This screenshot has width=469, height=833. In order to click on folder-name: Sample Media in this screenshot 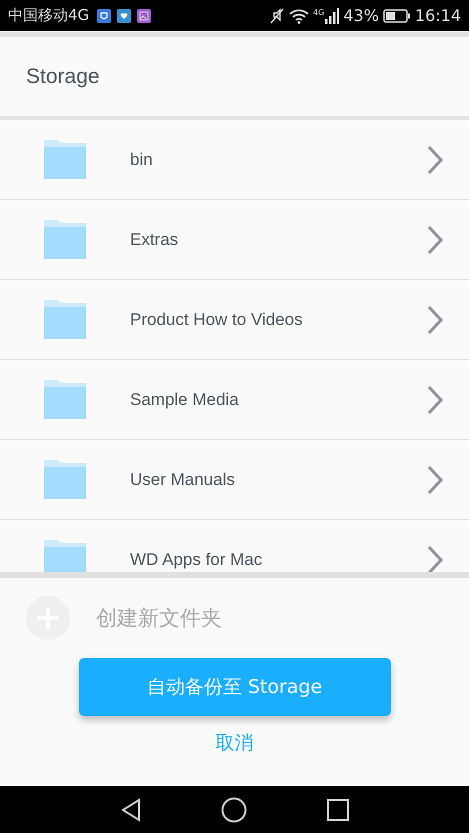, I will do `click(185, 400)`.